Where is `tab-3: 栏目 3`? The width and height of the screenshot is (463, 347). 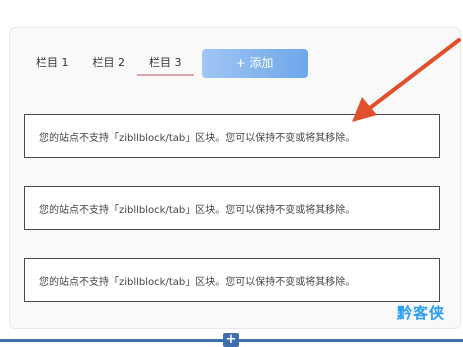
tab-3: 栏目 3 is located at coordinates (165, 63).